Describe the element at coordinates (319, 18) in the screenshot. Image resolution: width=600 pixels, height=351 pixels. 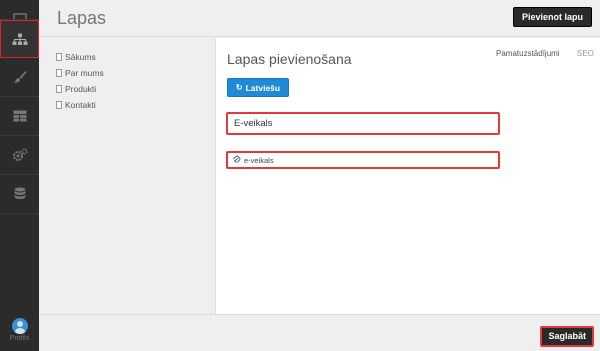
I see `header: Lapas Pievienot lapu` at that location.